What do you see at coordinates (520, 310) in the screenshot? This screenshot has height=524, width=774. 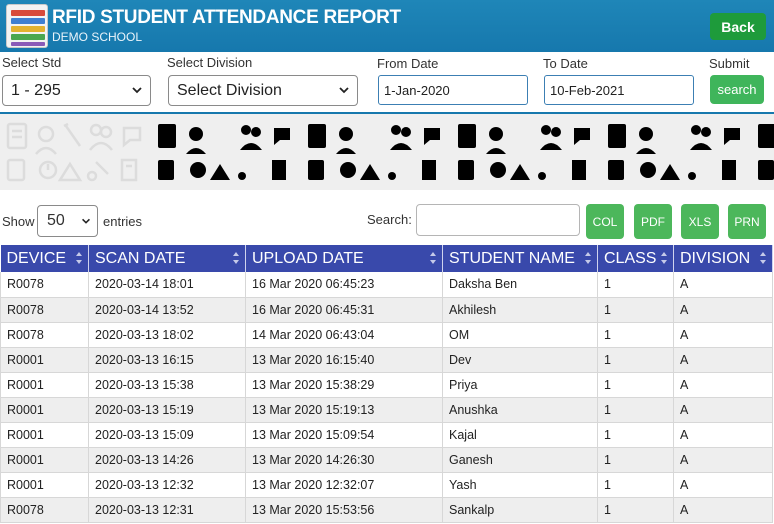 I see `cell-student-name: Akhilesh` at bounding box center [520, 310].